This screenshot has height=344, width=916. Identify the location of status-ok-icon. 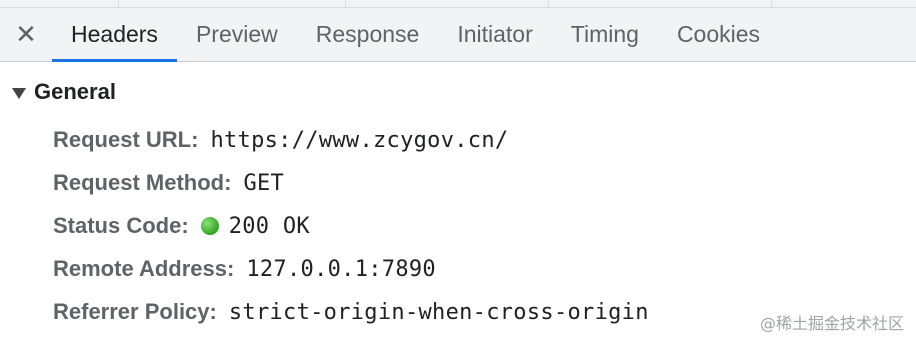
(209, 226).